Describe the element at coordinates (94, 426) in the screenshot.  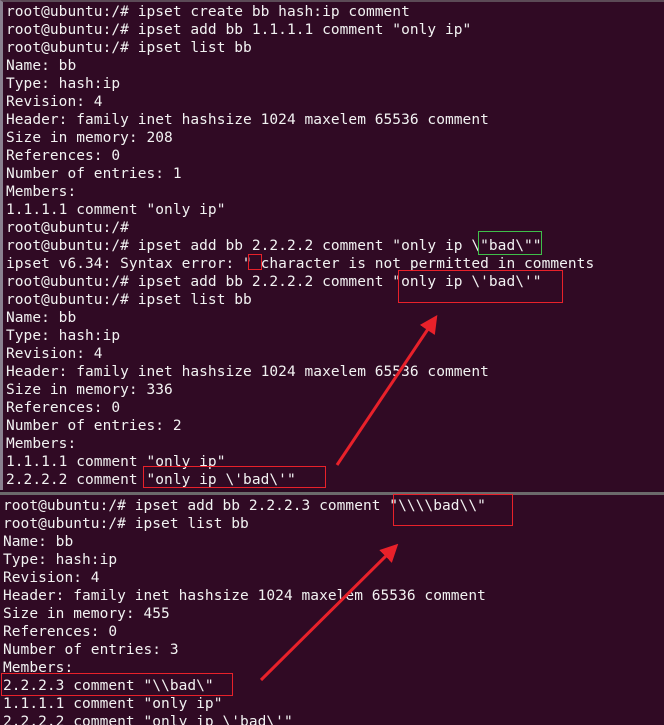
I see `terminal-line: Number of entries: 2` at that location.